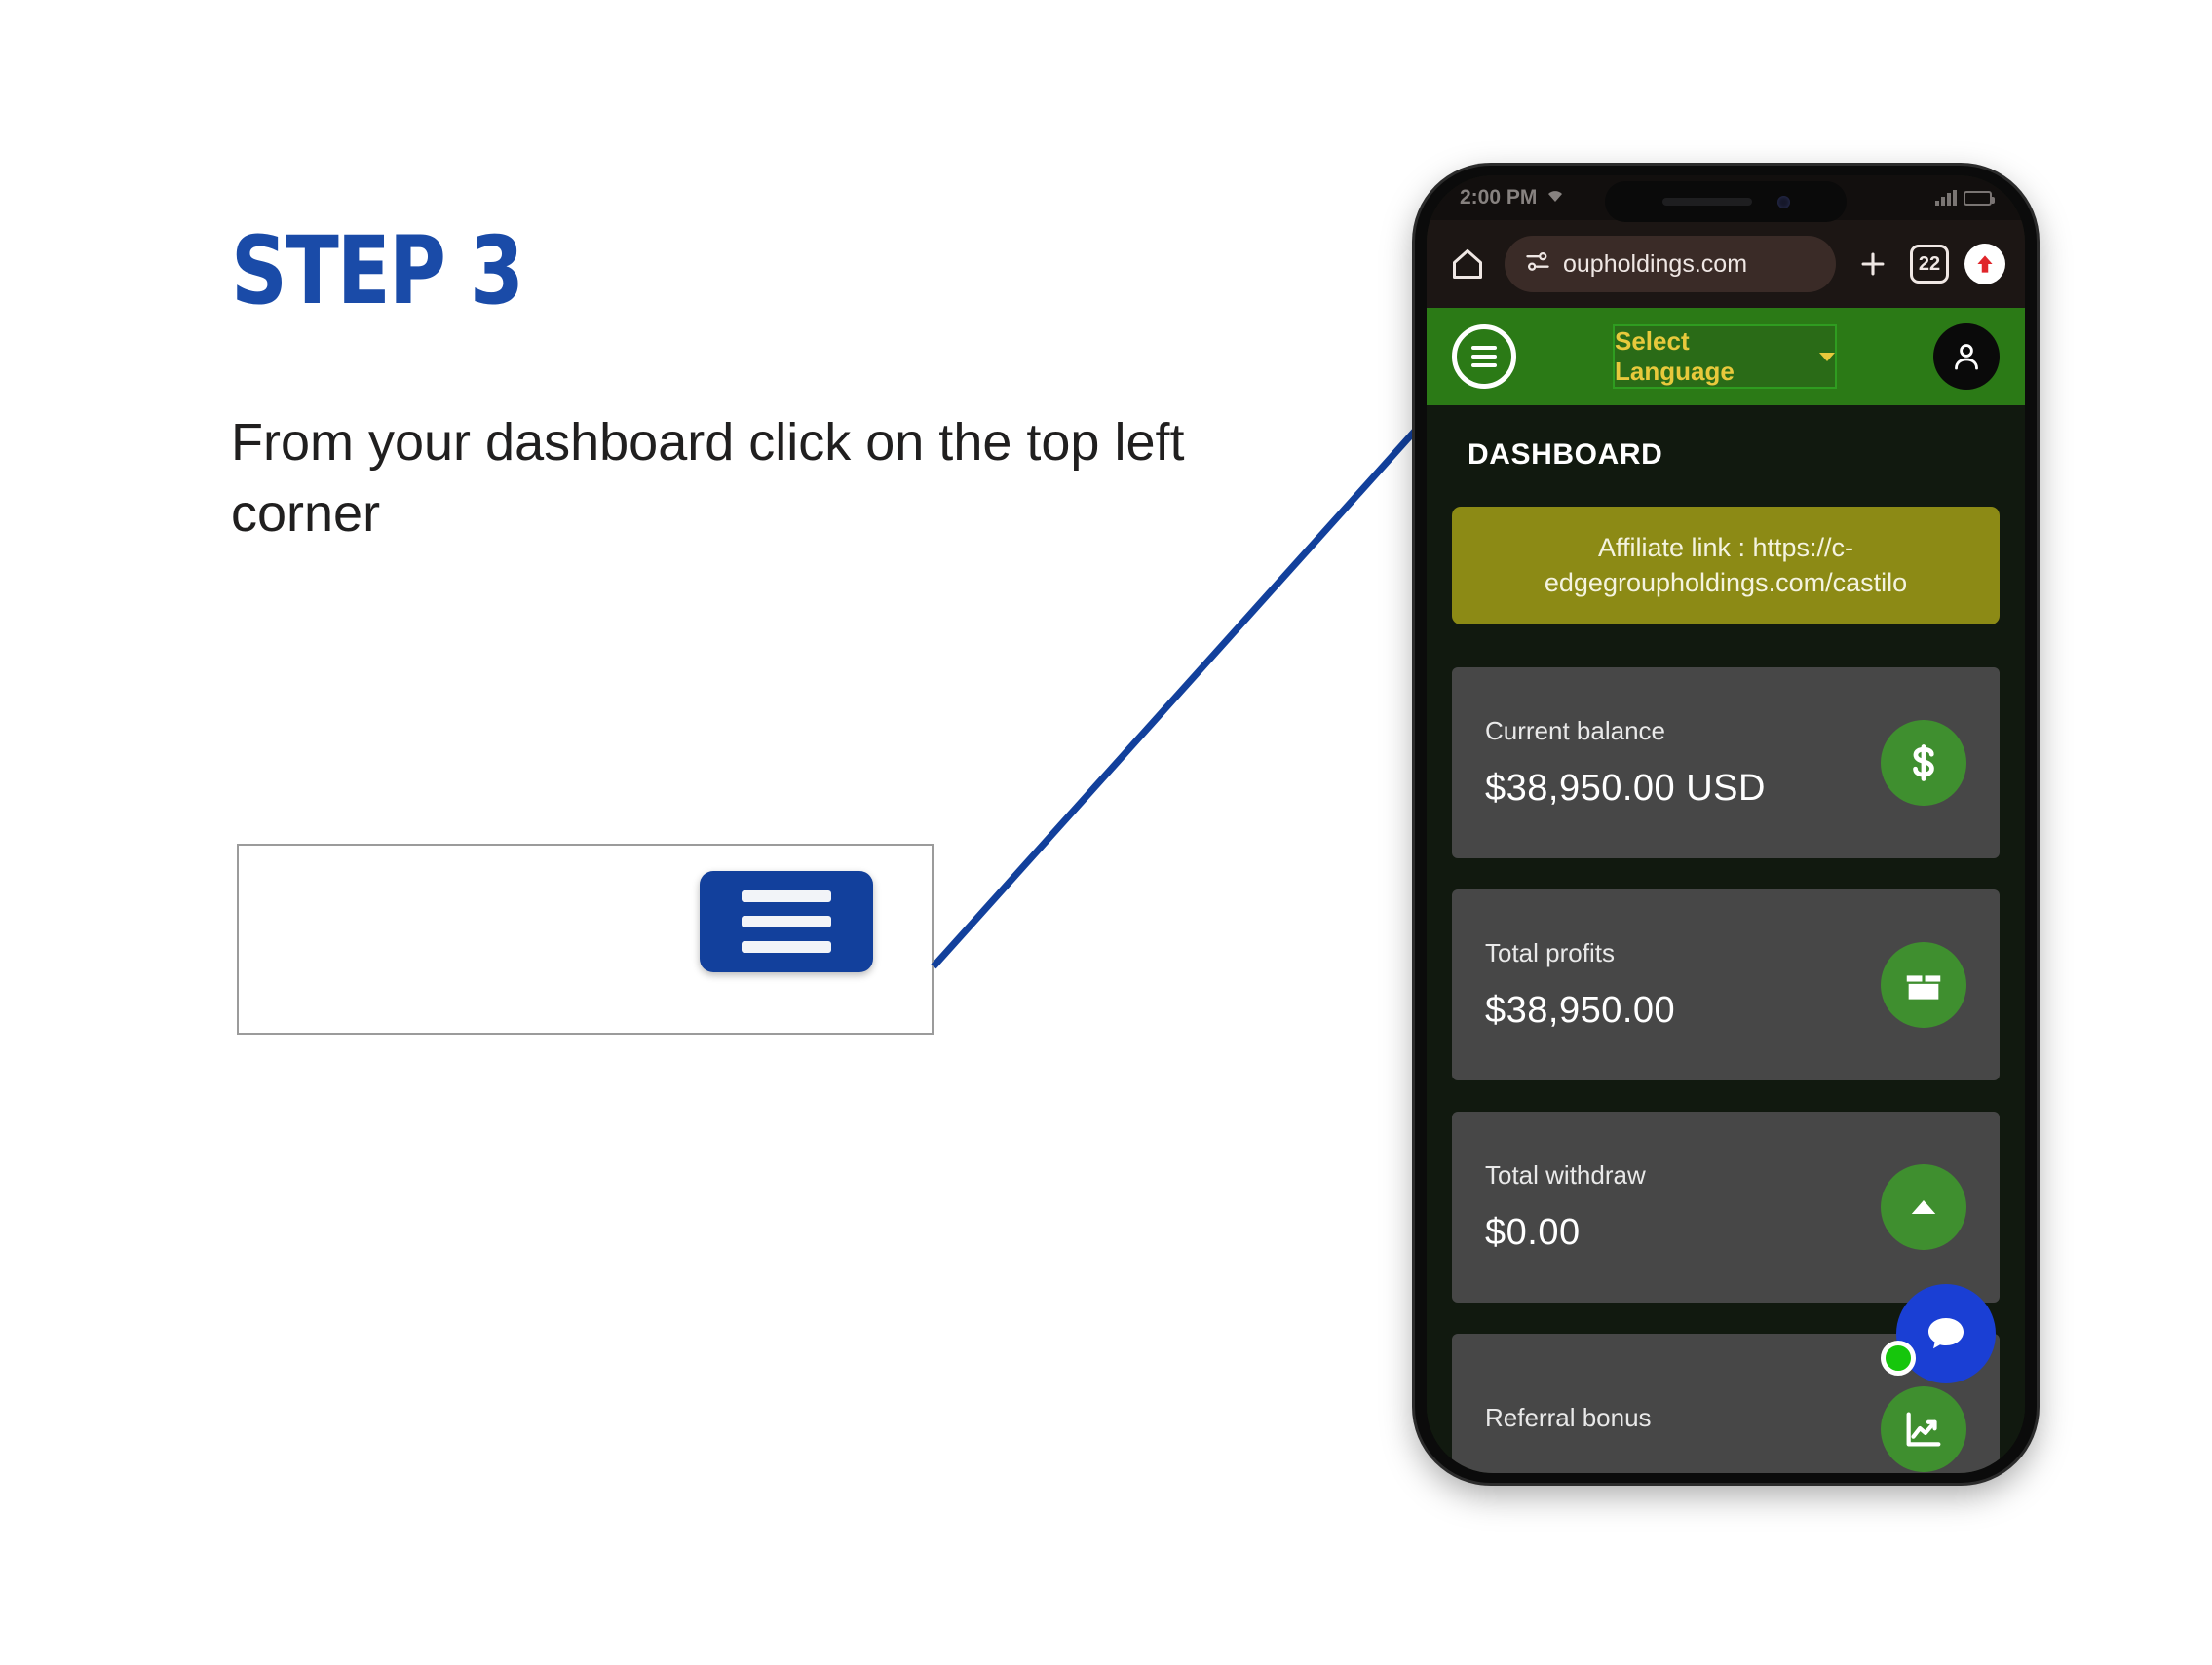  I want to click on earpiece-speaker, so click(1706, 202).